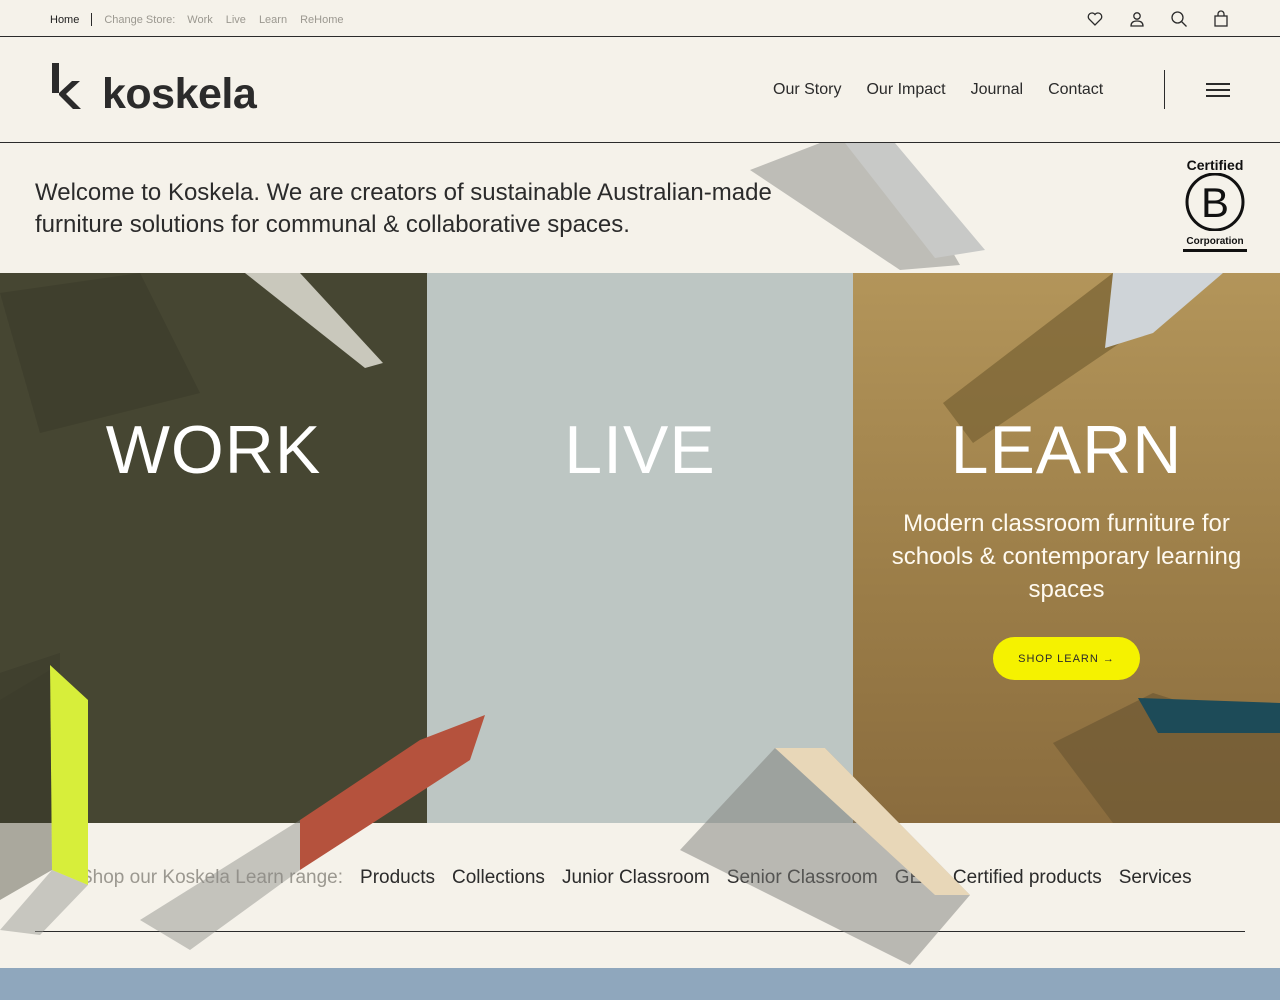 The width and height of the screenshot is (1280, 1000). I want to click on range-link-products: Products, so click(397, 878).